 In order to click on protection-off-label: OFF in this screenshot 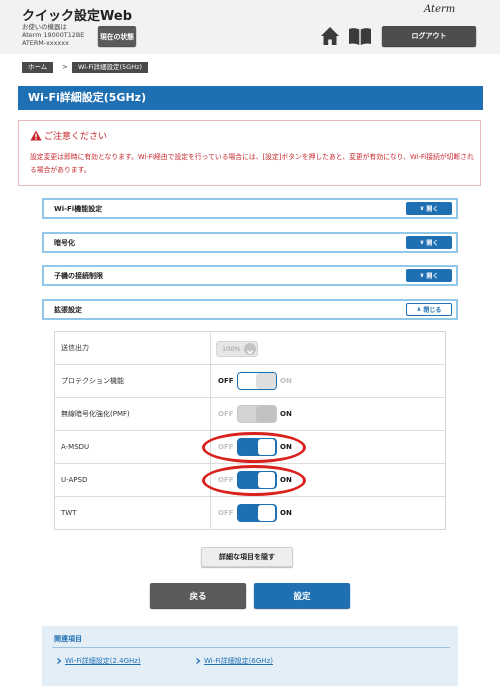, I will do `click(226, 381)`.